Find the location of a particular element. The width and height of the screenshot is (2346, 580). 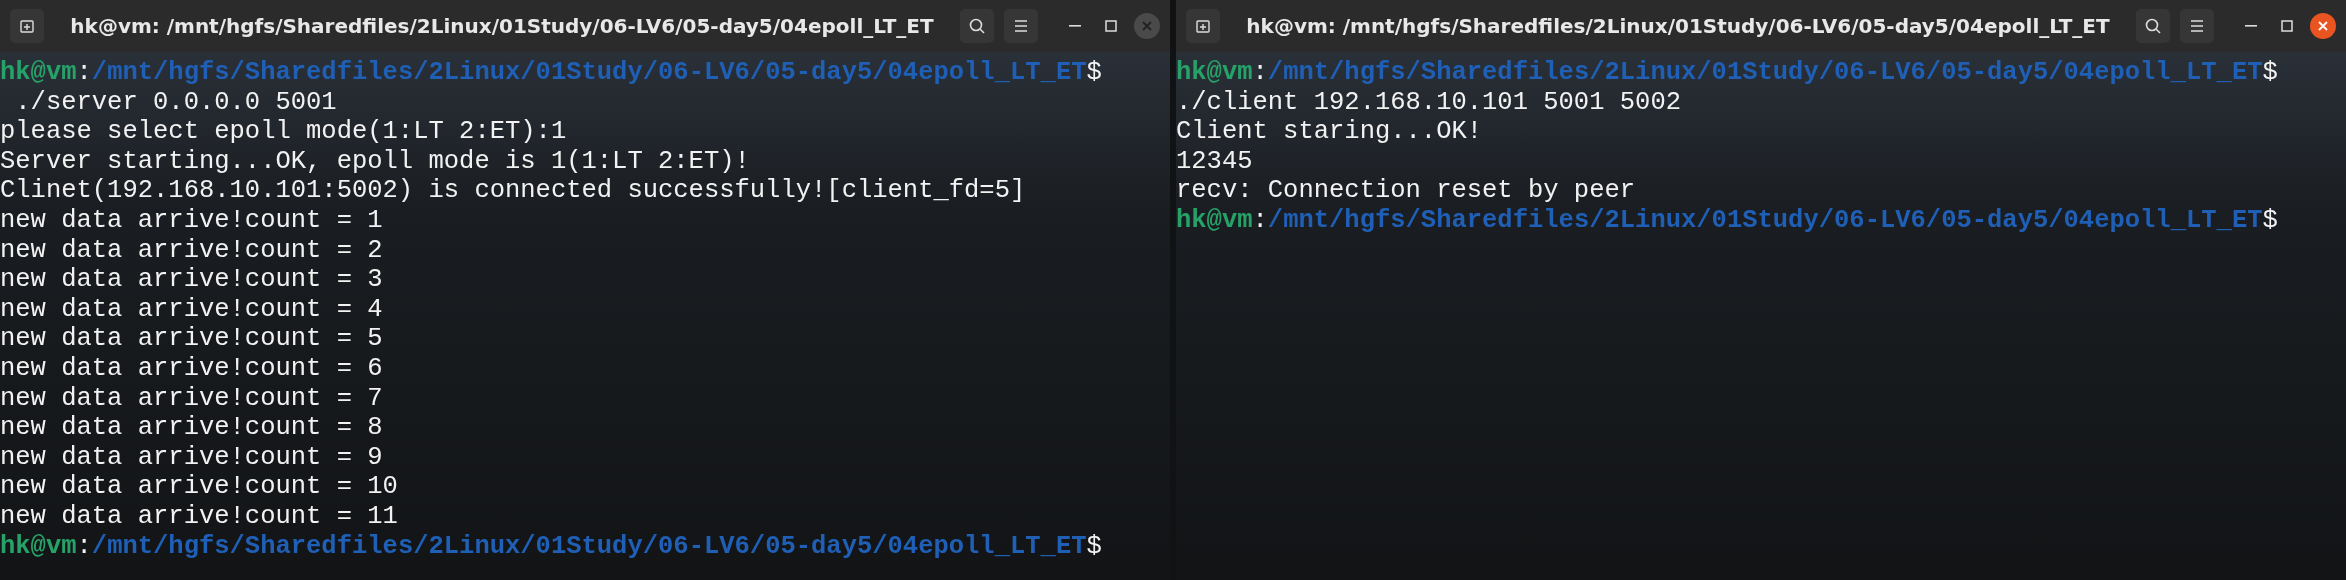

terminal-output-line: 12345 is located at coordinates (1214, 161).